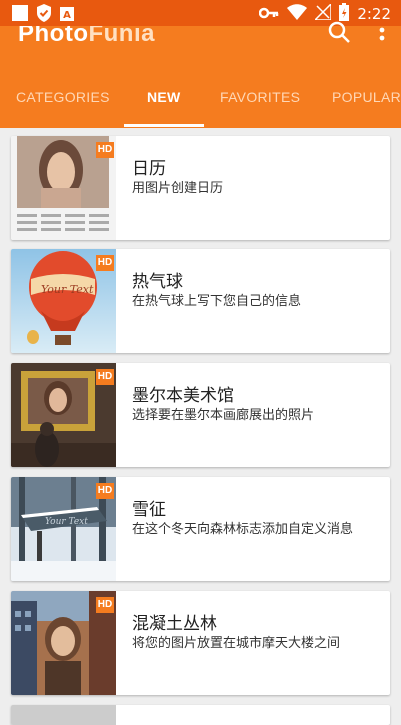 This screenshot has height=725, width=401. What do you see at coordinates (236, 643) in the screenshot?
I see `item-description: 将您的图片放置在城市摩天大楼之间` at bounding box center [236, 643].